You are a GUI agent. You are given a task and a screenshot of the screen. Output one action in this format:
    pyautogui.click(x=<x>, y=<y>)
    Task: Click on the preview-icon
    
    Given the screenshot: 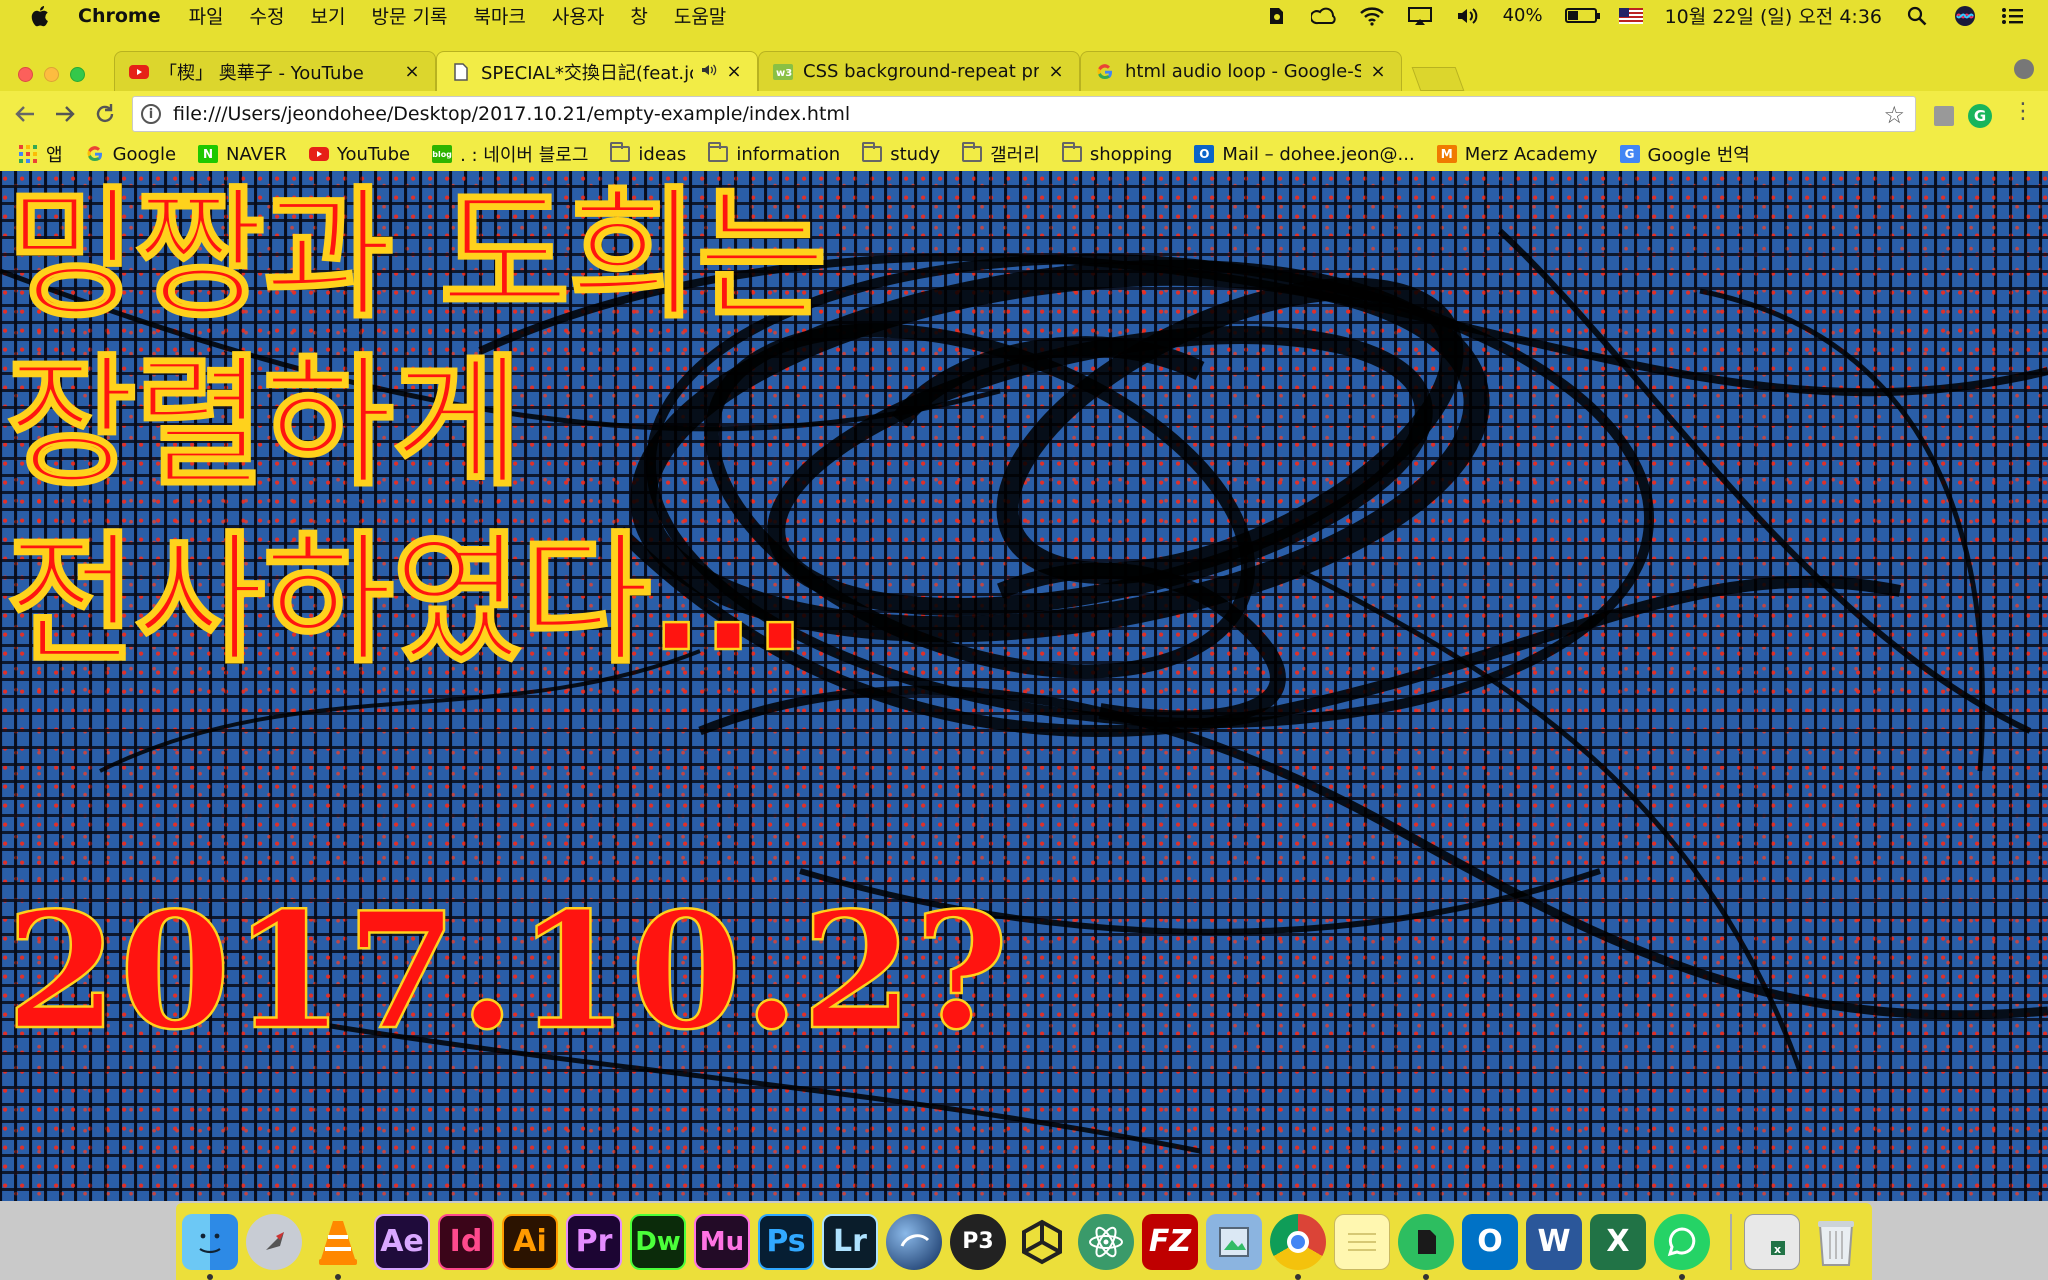 What is the action you would take?
    pyautogui.click(x=1234, y=1241)
    